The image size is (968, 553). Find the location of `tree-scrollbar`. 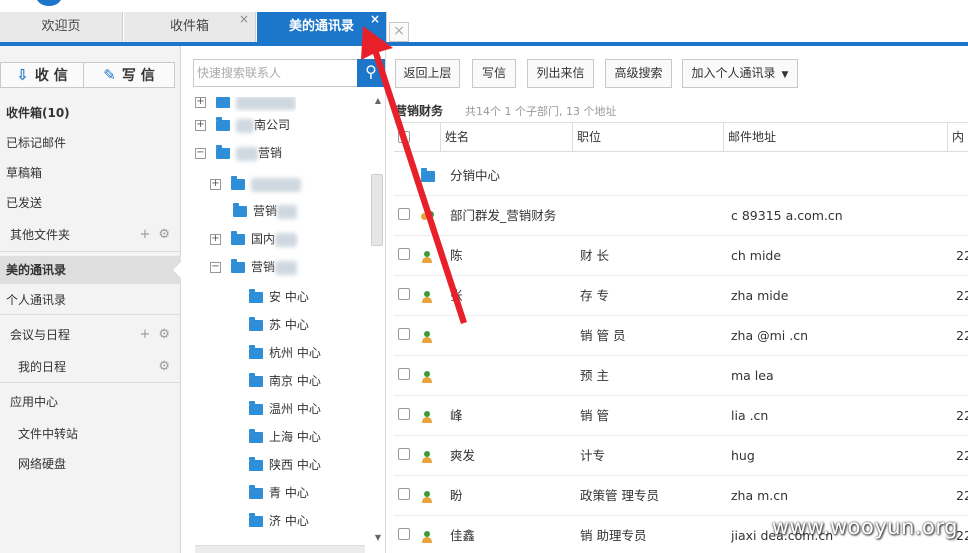

tree-scrollbar is located at coordinates (377, 210).